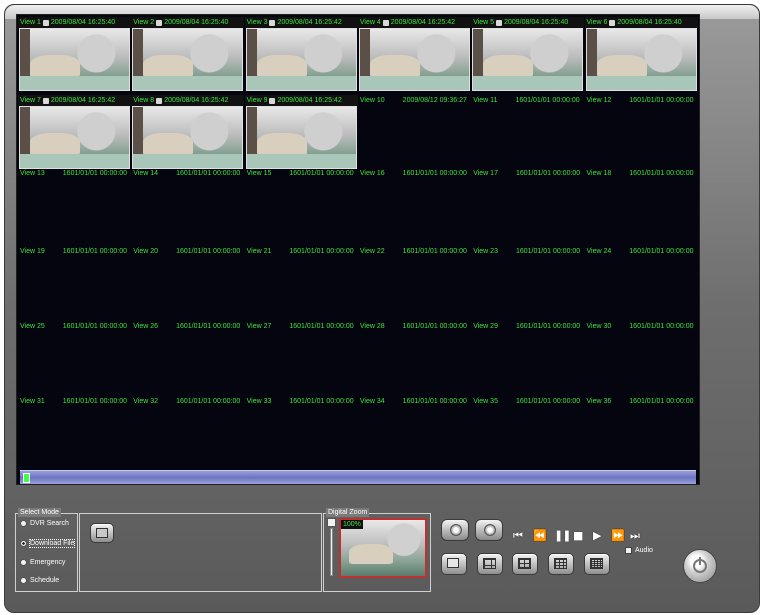  I want to click on view-cell: View 8 2009/08/04 16:25:42, so click(188, 133).